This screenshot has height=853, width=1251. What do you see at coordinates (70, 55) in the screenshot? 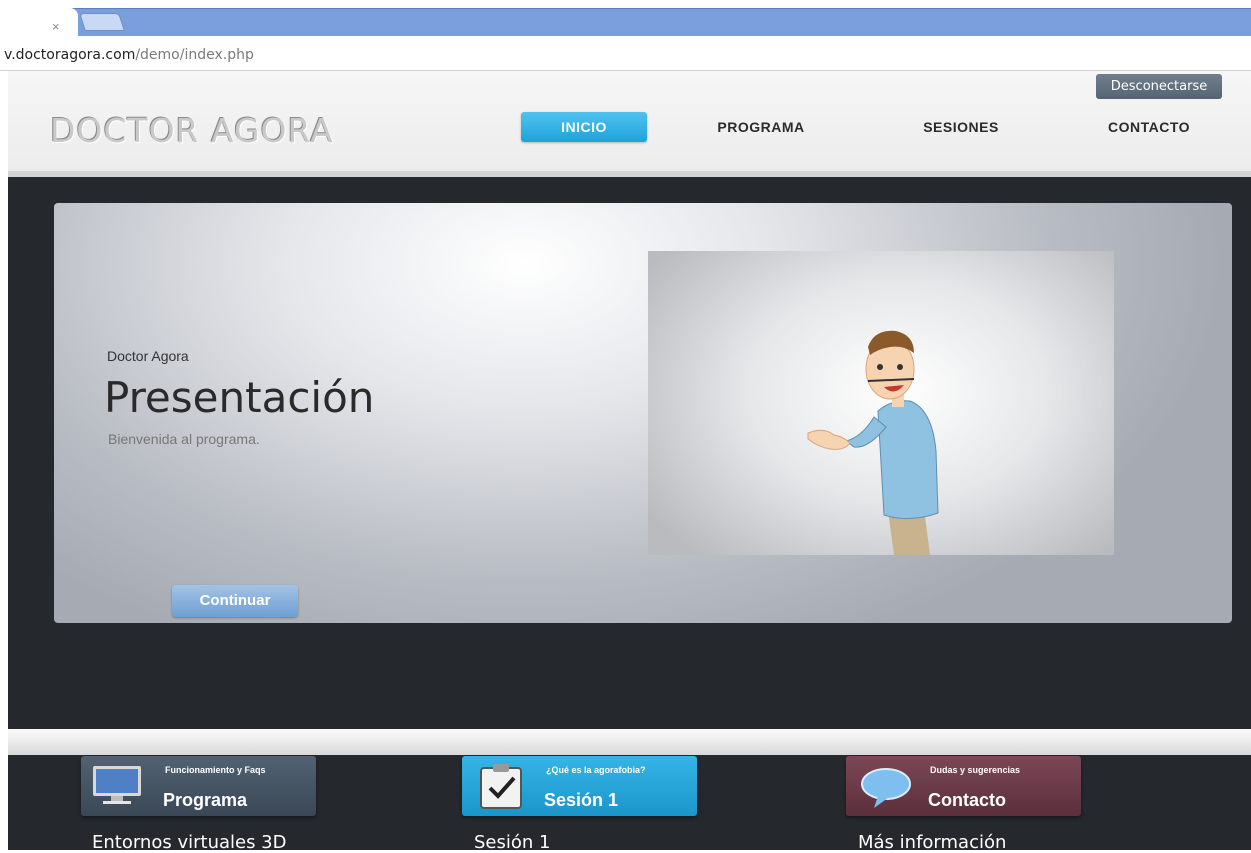
I see `url-domain: v.doctoragora.com` at bounding box center [70, 55].